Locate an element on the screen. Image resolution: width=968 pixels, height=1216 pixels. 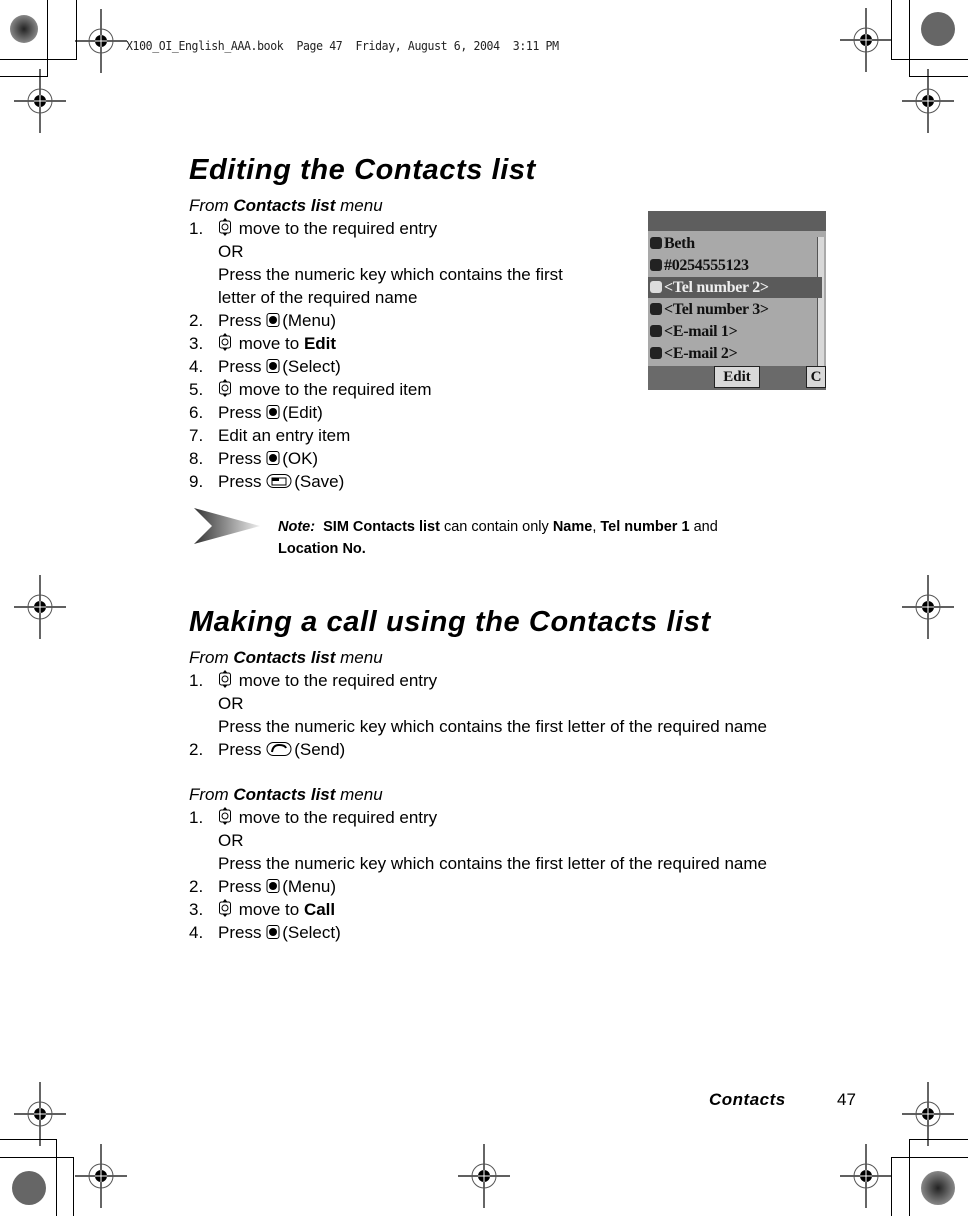
step-number: 8. is located at coordinates (196, 458).